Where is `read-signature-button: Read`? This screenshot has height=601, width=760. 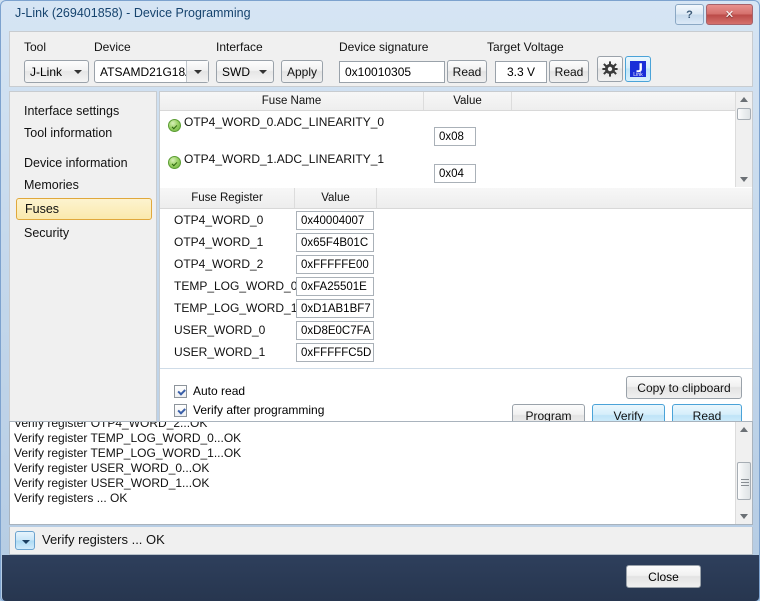
read-signature-button: Read is located at coordinates (467, 71).